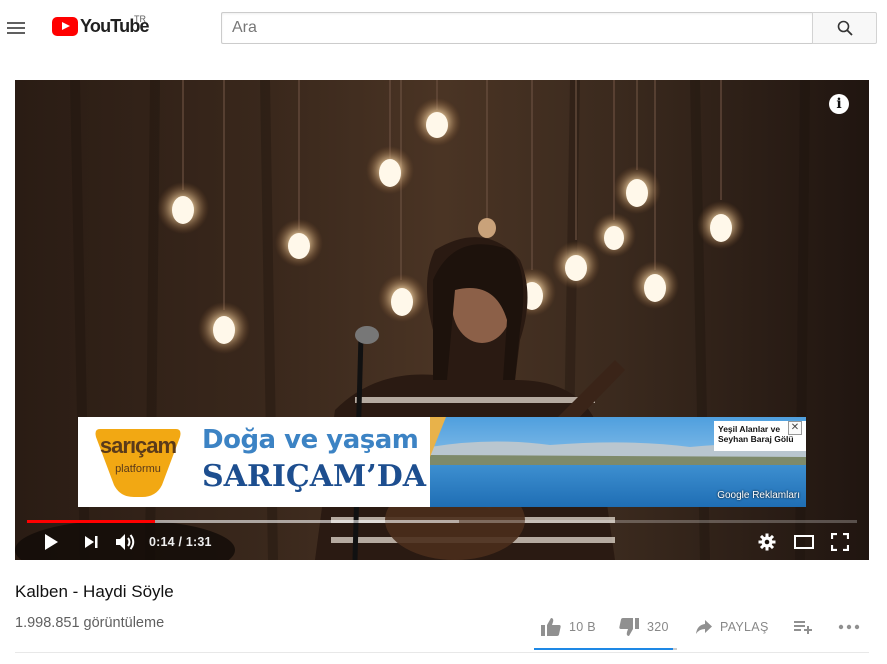 Image resolution: width=887 pixels, height=664 pixels. Describe the element at coordinates (658, 627) in the screenshot. I see `dislike-count: 320` at that location.